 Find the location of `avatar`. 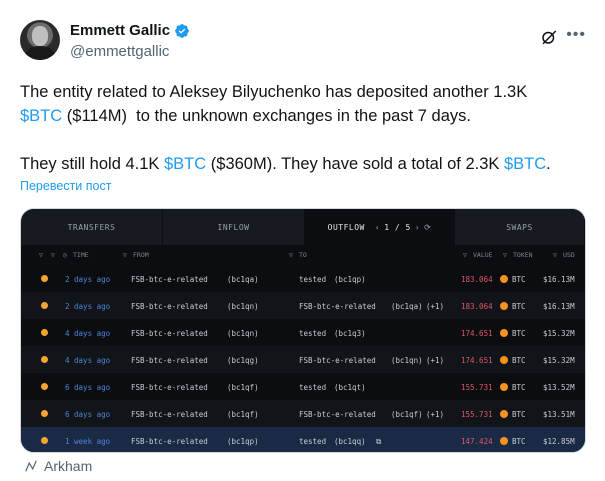

avatar is located at coordinates (40, 40).